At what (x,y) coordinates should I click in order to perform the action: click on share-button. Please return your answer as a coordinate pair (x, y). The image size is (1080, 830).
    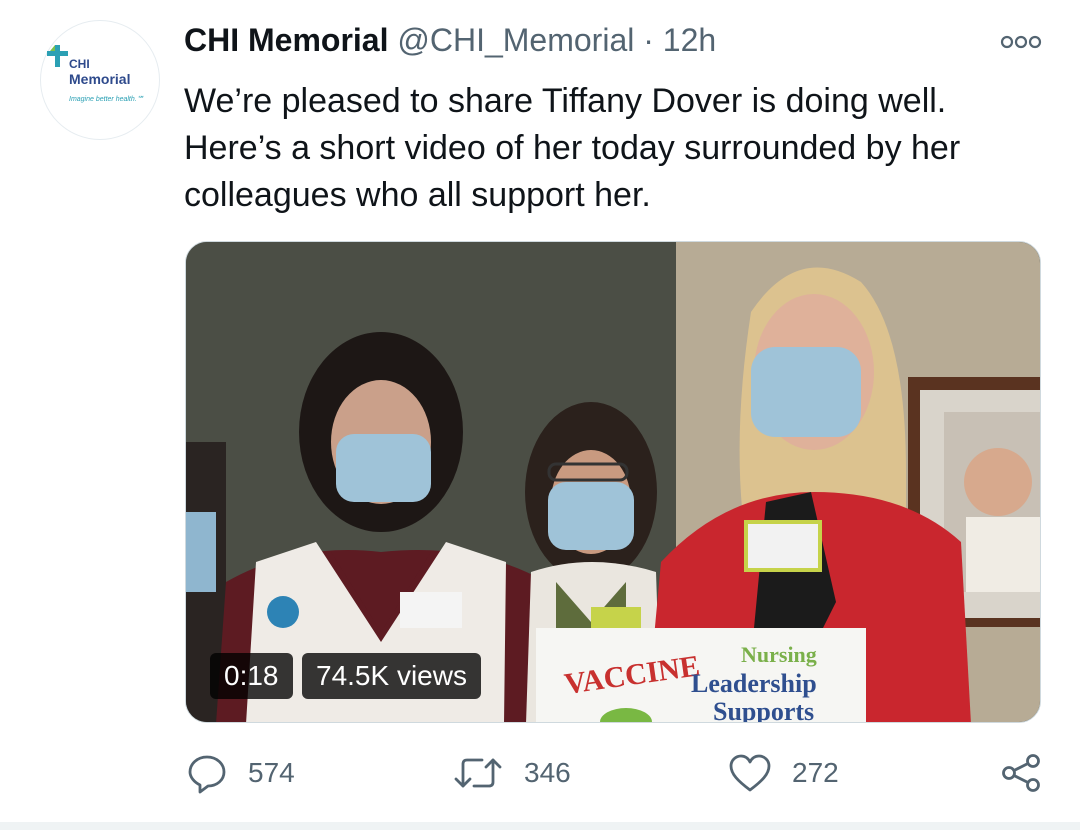
    Looking at the image, I should click on (1021, 773).